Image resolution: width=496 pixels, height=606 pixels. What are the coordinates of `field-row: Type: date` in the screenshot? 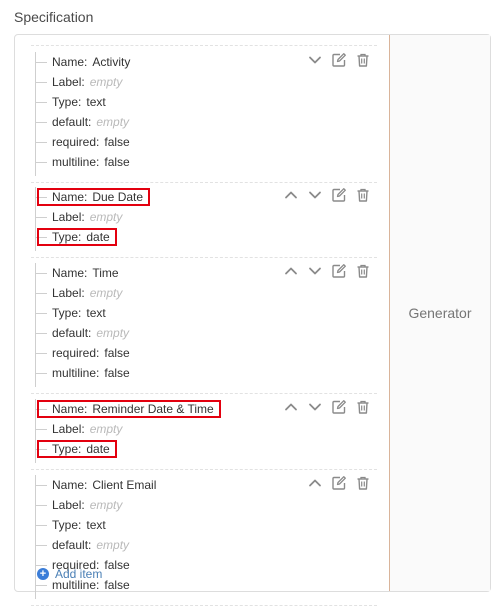 It's located at (72, 449).